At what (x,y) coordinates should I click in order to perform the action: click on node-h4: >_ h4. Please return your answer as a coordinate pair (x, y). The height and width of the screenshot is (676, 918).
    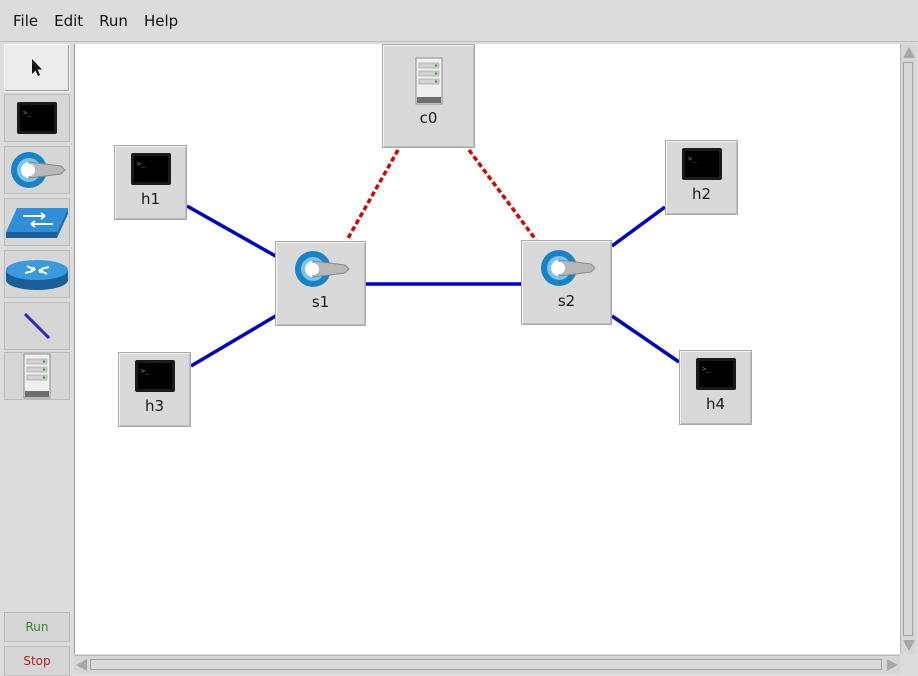
    Looking at the image, I should click on (715, 387).